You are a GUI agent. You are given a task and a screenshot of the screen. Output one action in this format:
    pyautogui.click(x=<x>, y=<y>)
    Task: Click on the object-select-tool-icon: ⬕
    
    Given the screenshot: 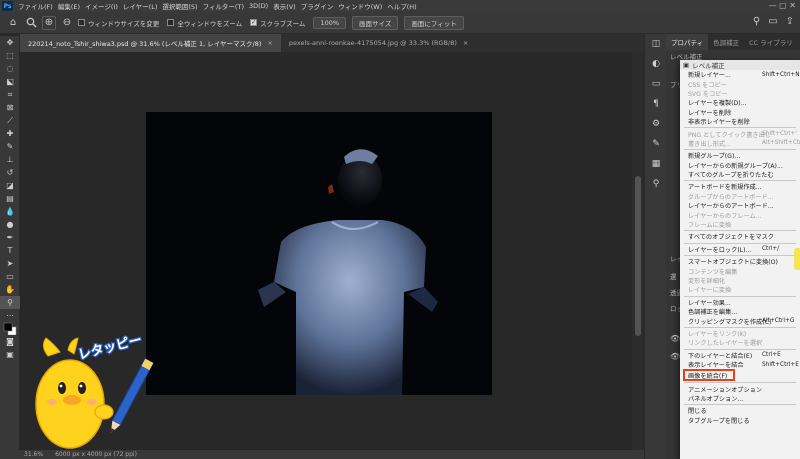 What is the action you would take?
    pyautogui.click(x=10, y=81)
    